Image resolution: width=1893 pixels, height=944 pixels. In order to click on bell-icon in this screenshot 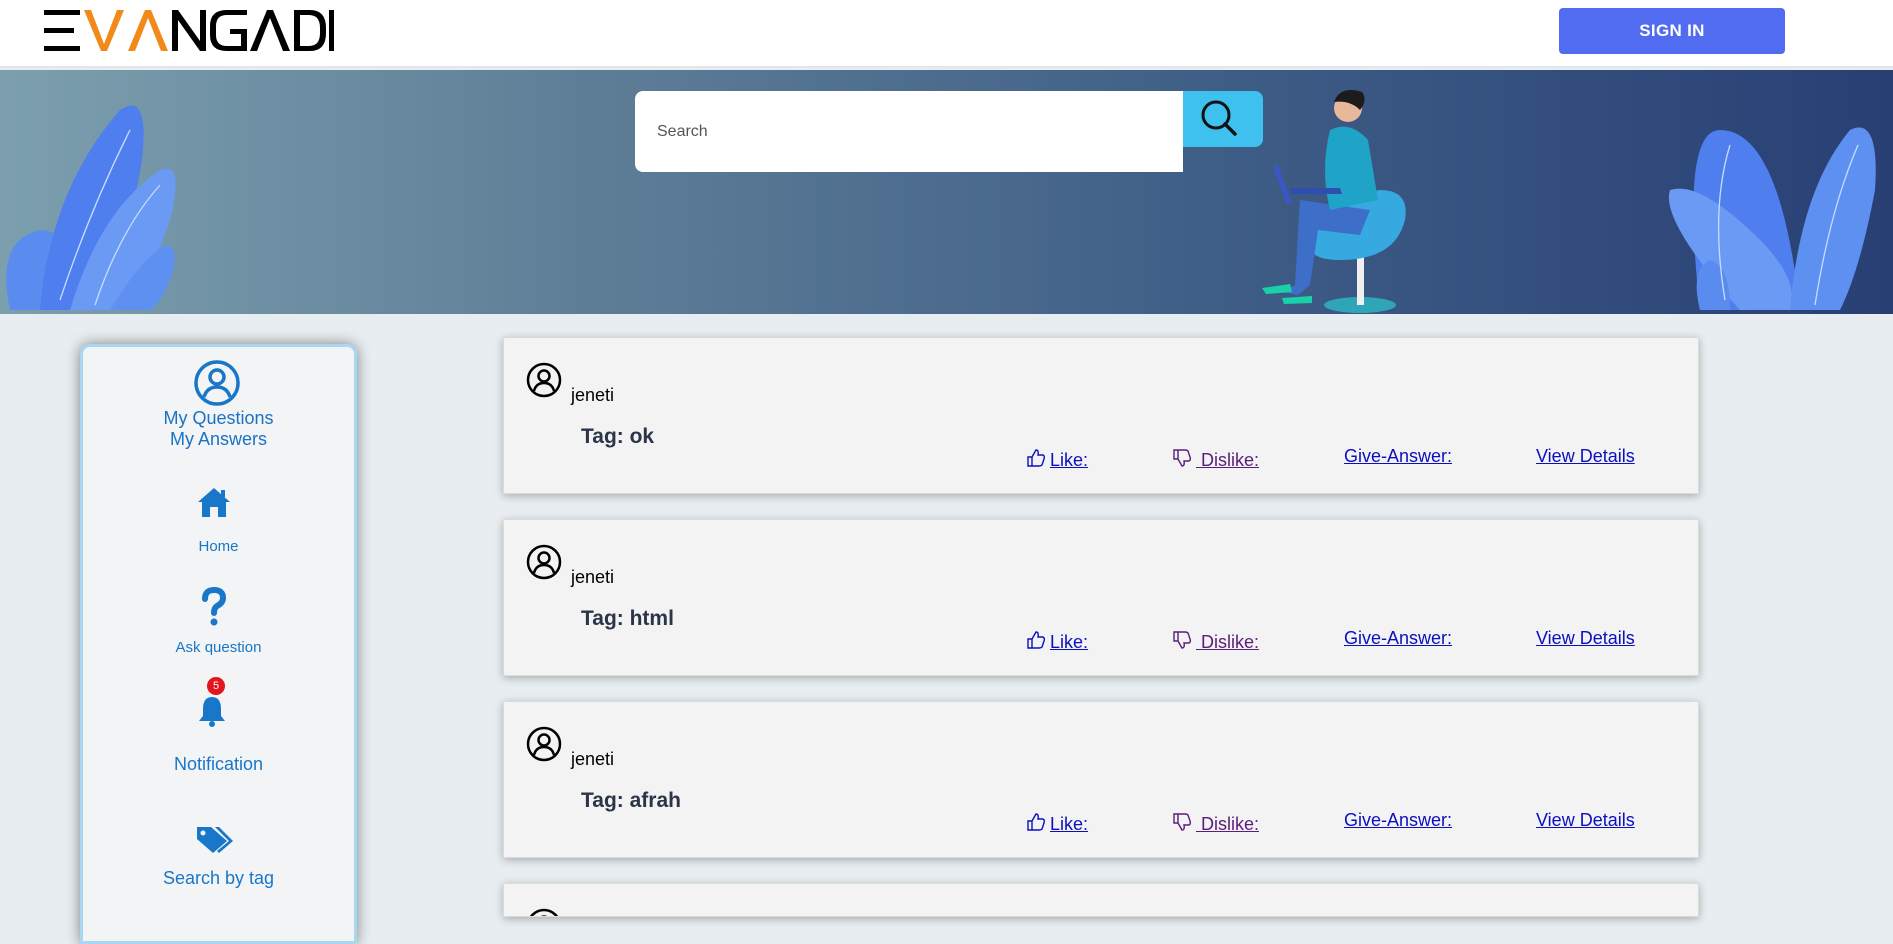, I will do `click(211, 712)`.